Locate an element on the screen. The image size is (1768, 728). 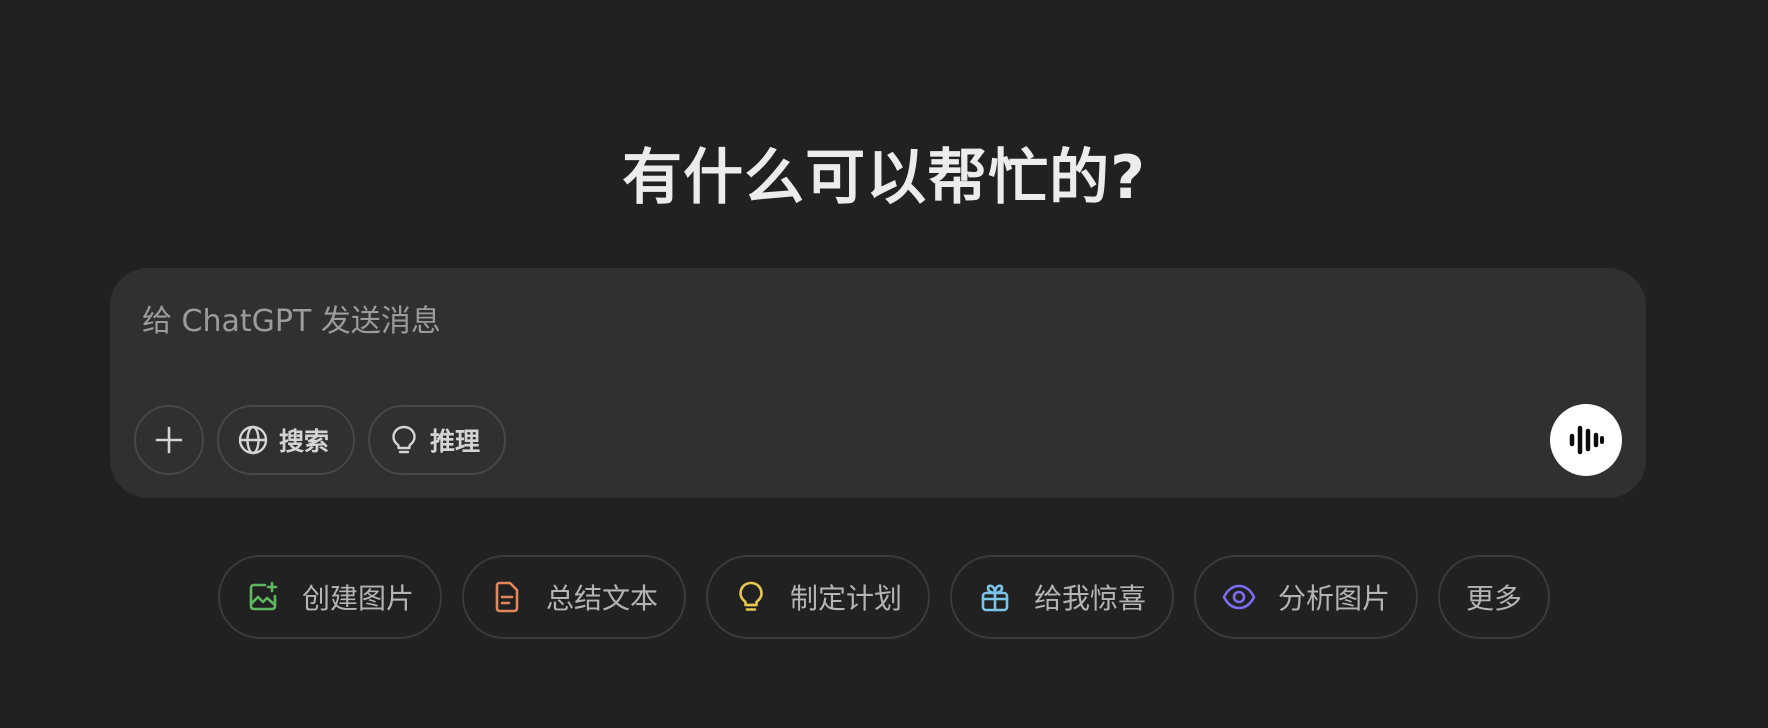
suggestion-summarize-text: 总结文本 is located at coordinates (573, 597).